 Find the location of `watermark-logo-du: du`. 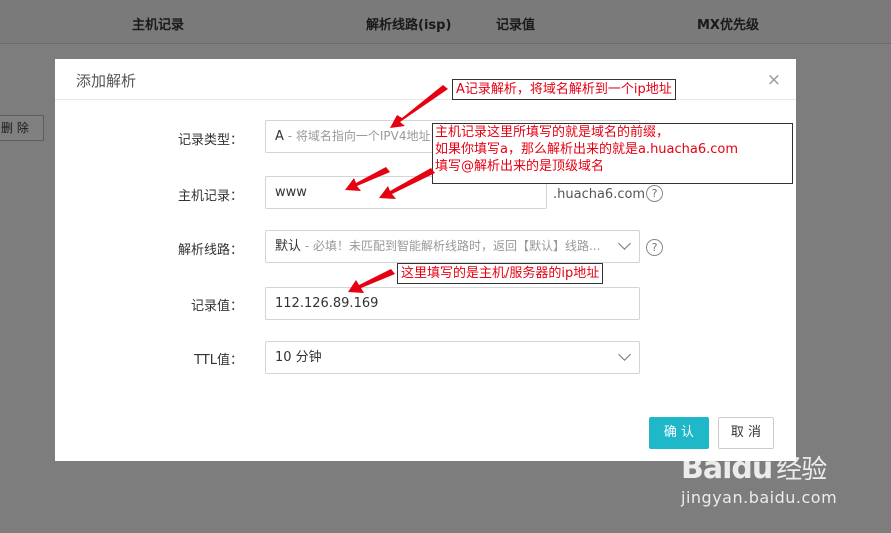

watermark-logo-du: du is located at coordinates (752, 468).